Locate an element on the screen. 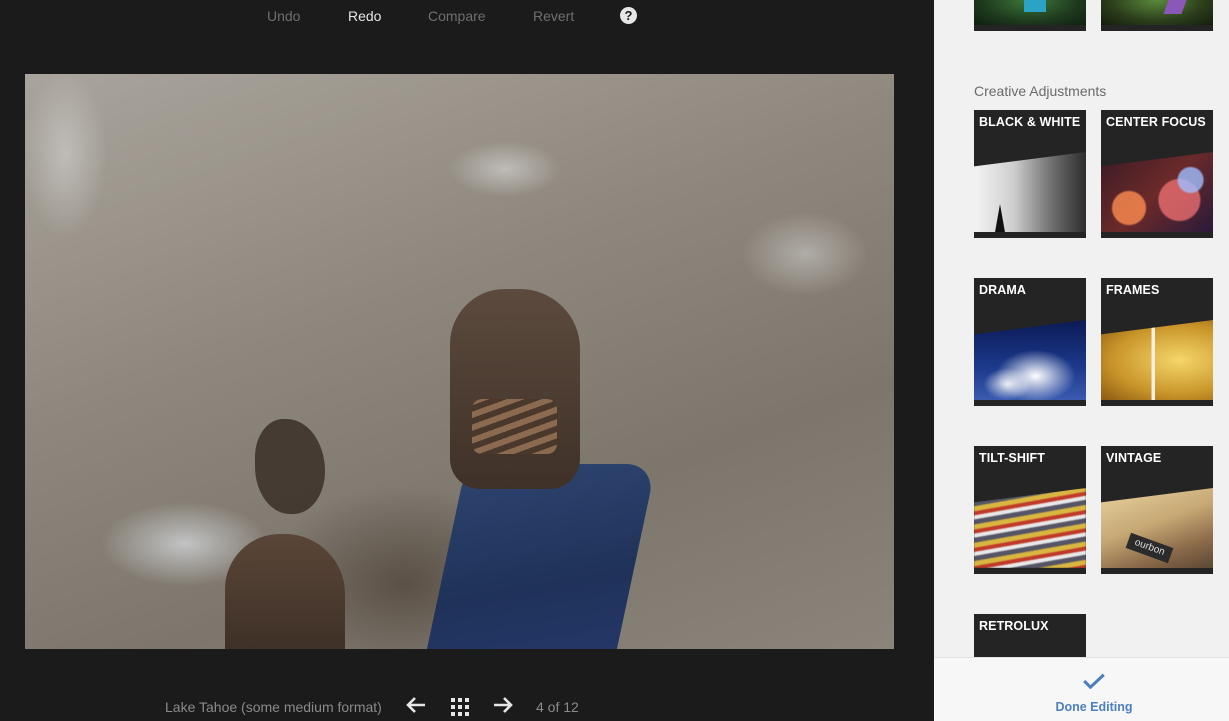 Image resolution: width=1229 pixels, height=721 pixels. tile-black-and-white: BLACK & WHITE is located at coordinates (1030, 174).